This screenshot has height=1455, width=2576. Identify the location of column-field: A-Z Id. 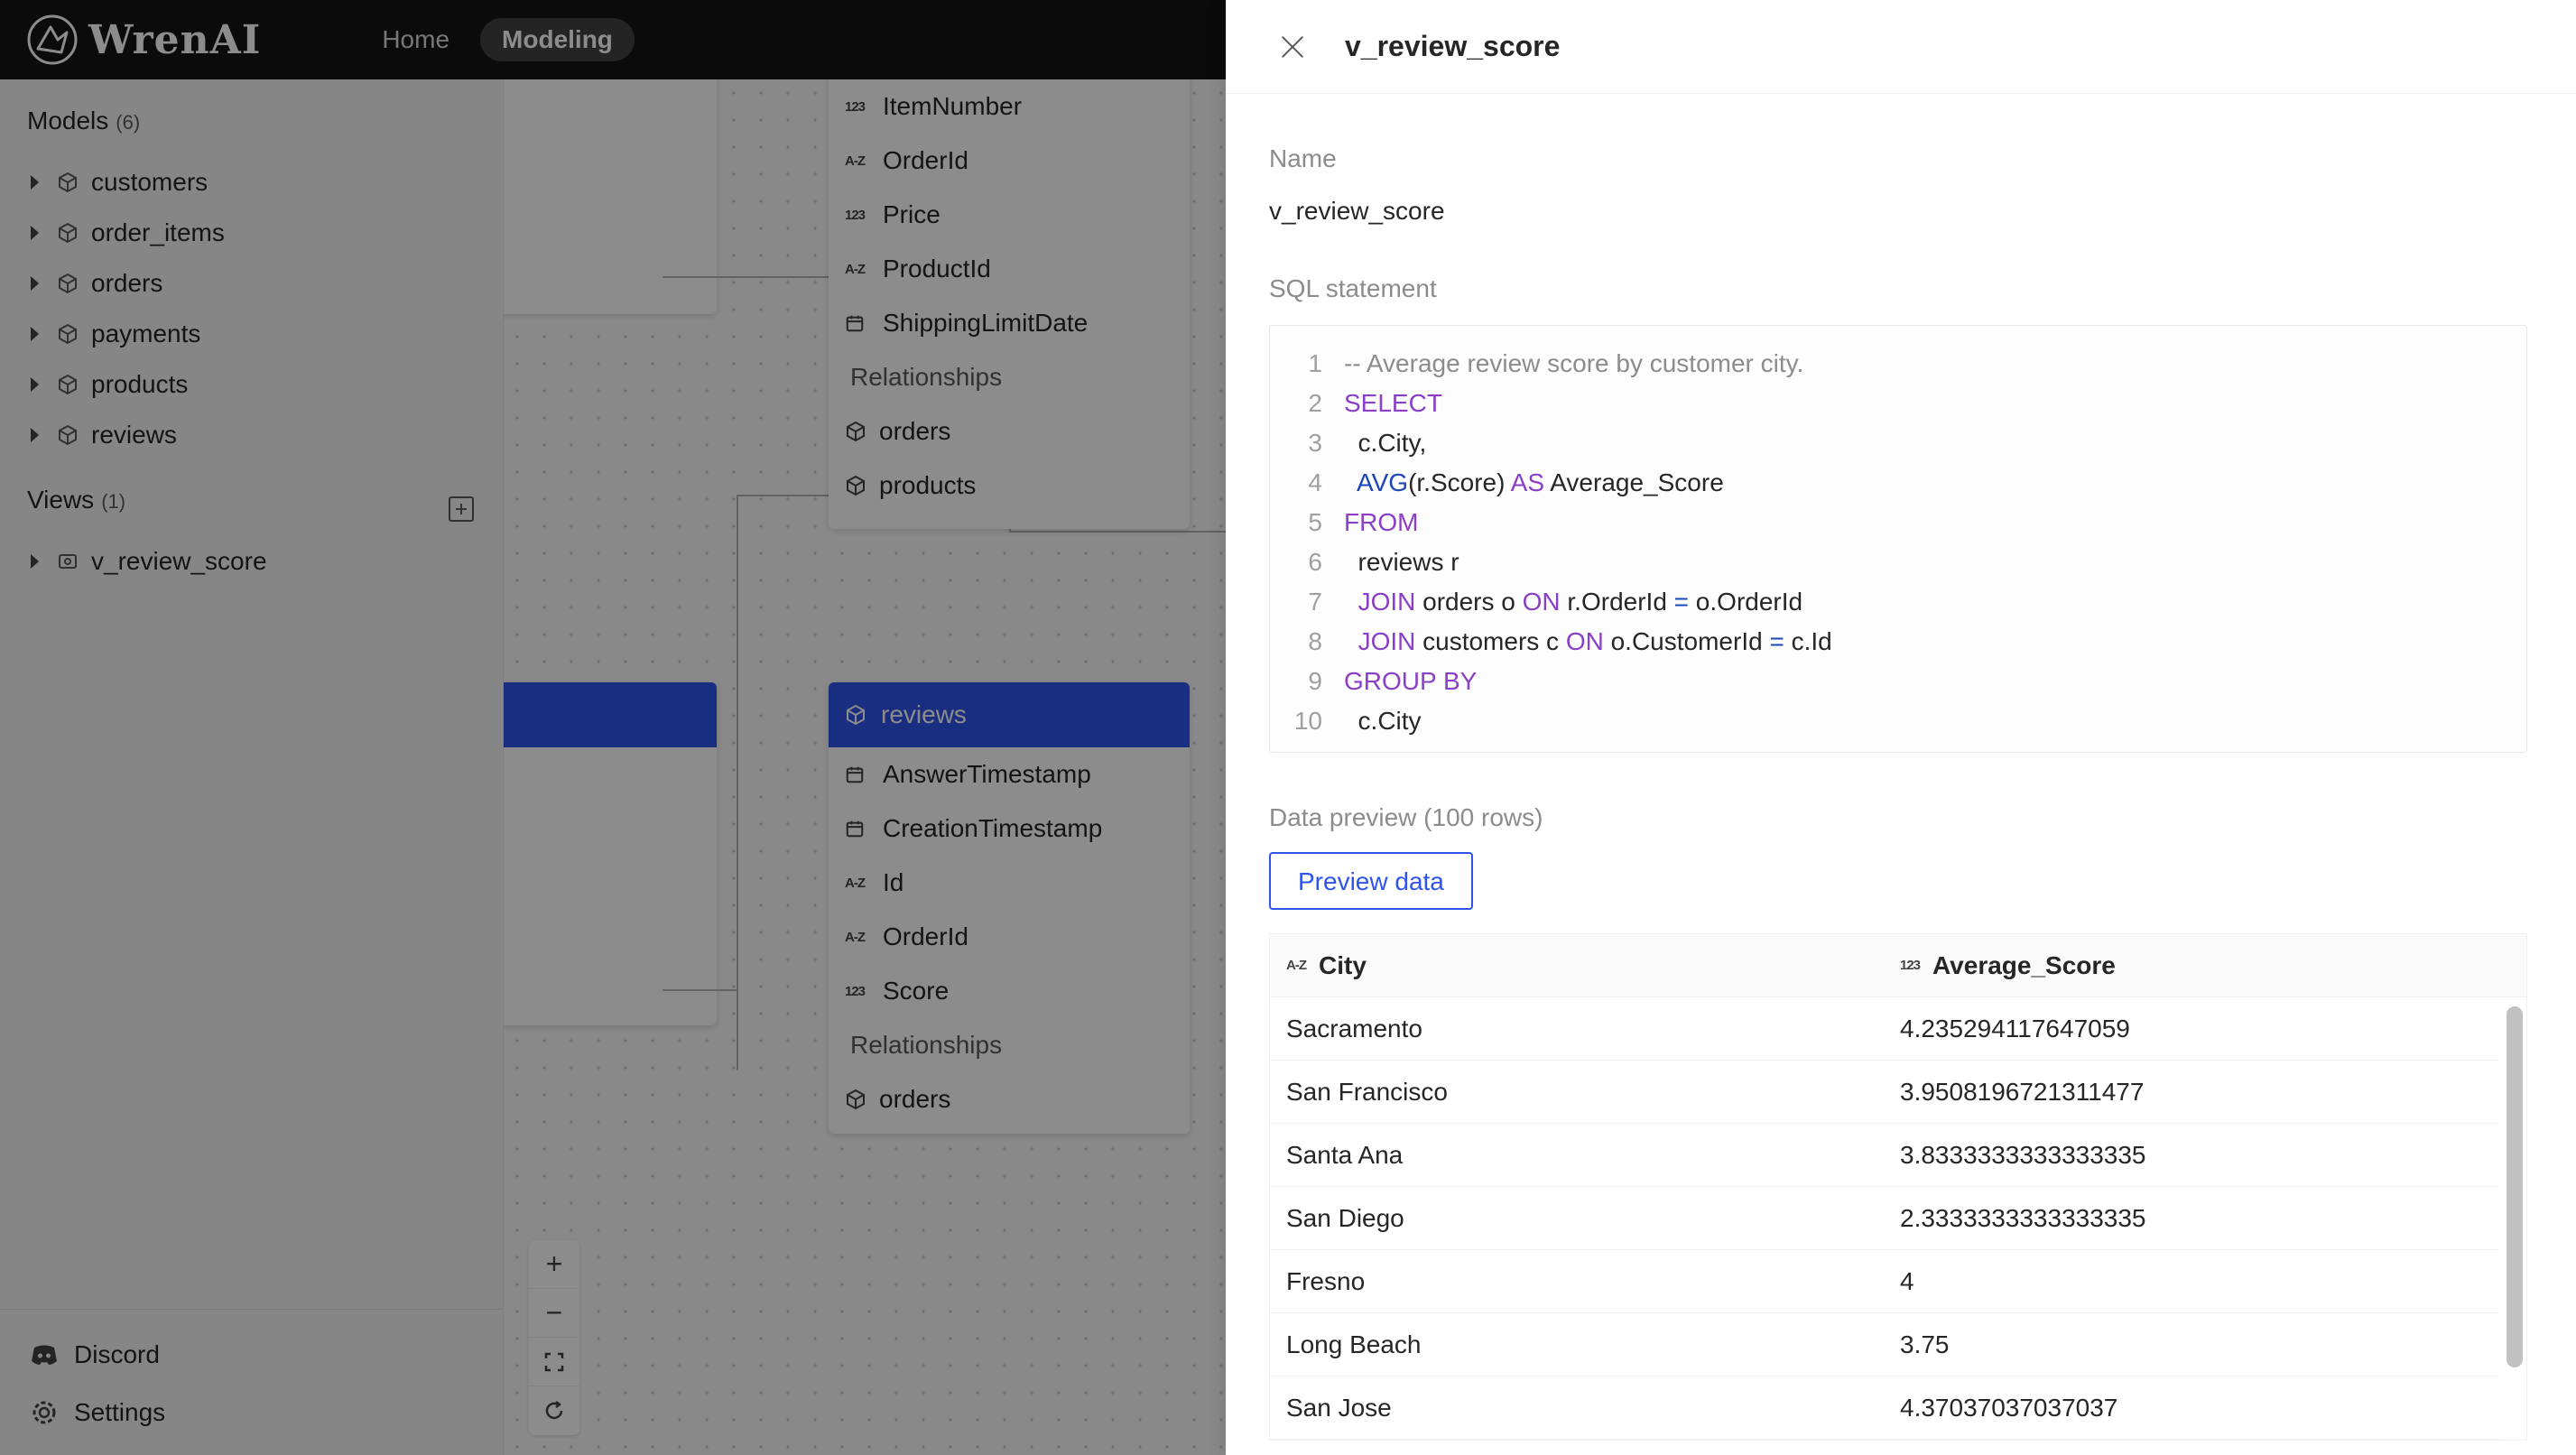
(1010, 883).